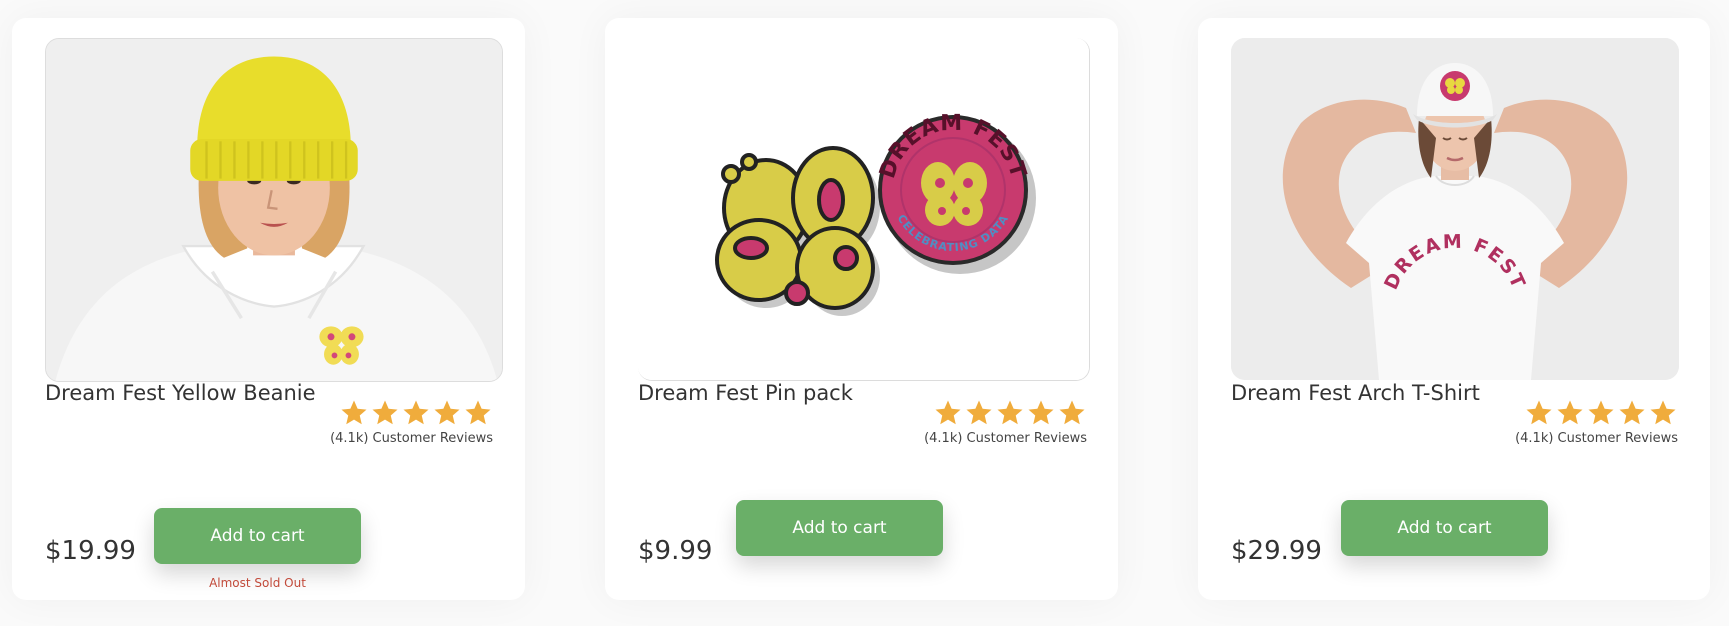 This screenshot has height=626, width=1729. I want to click on tshirt-model-photo: DREAM FEST, so click(1455, 209).